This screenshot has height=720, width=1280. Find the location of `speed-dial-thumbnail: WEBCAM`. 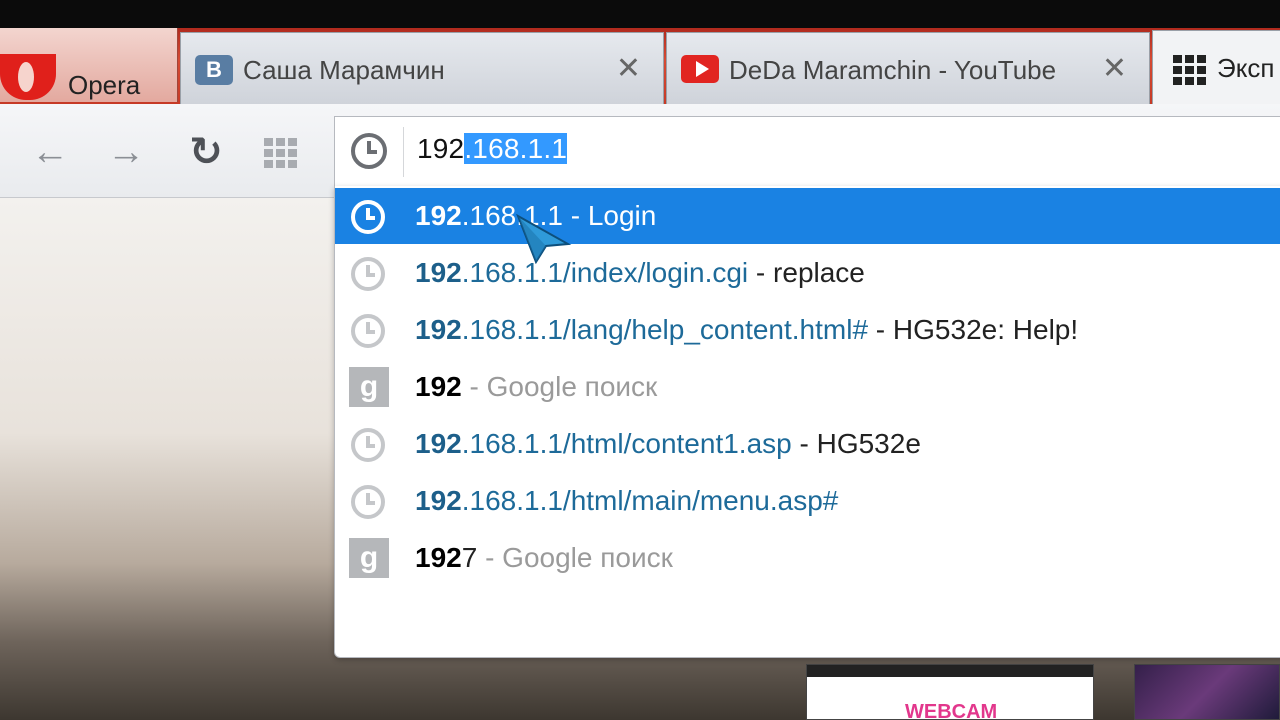

speed-dial-thumbnail: WEBCAM is located at coordinates (950, 692).